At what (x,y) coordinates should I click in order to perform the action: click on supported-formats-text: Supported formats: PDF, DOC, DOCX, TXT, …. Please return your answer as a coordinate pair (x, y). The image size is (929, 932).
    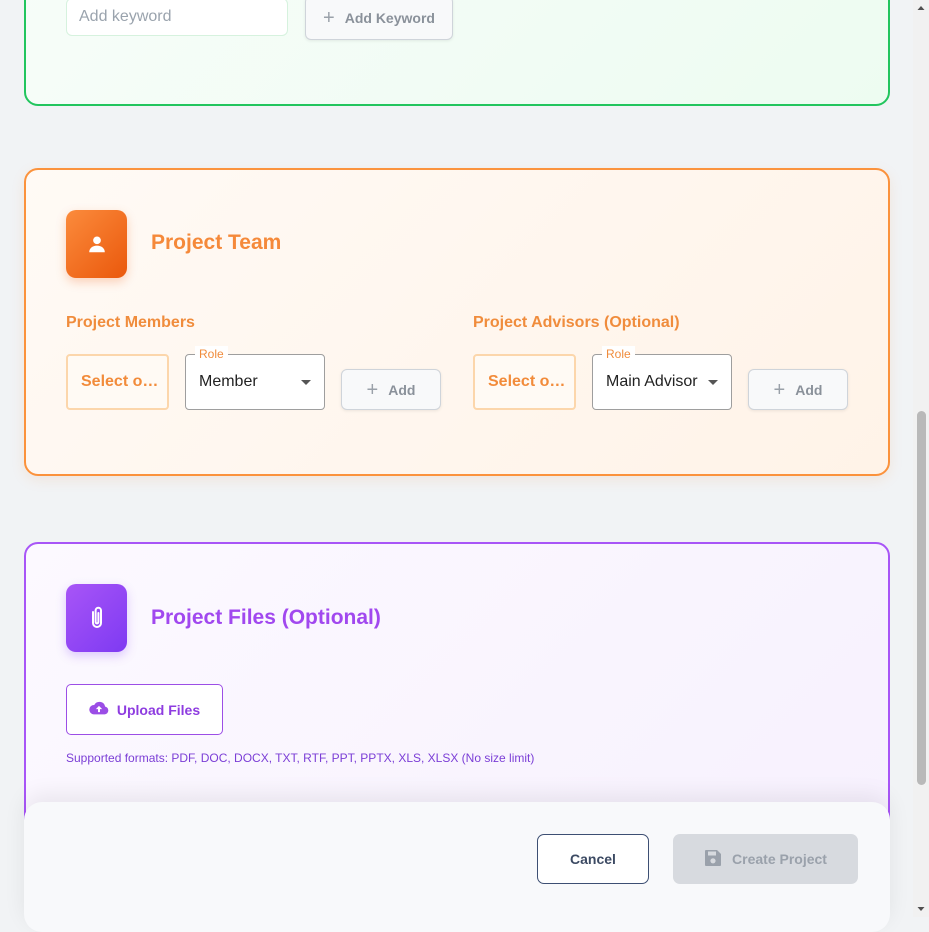
    Looking at the image, I should click on (300, 758).